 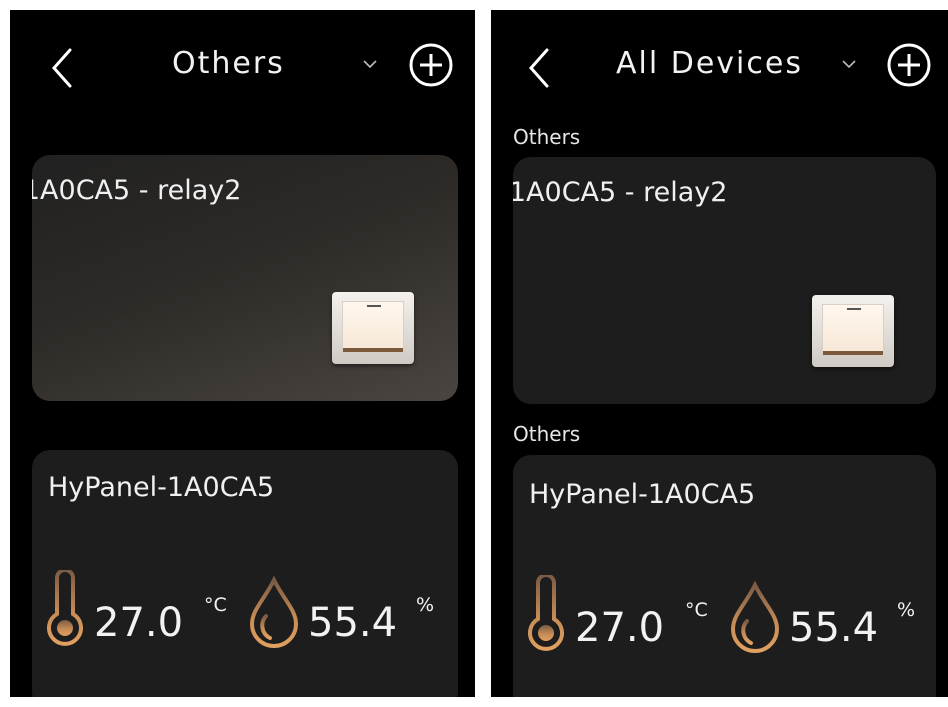 I want to click on page-title: Others, so click(x=228, y=63).